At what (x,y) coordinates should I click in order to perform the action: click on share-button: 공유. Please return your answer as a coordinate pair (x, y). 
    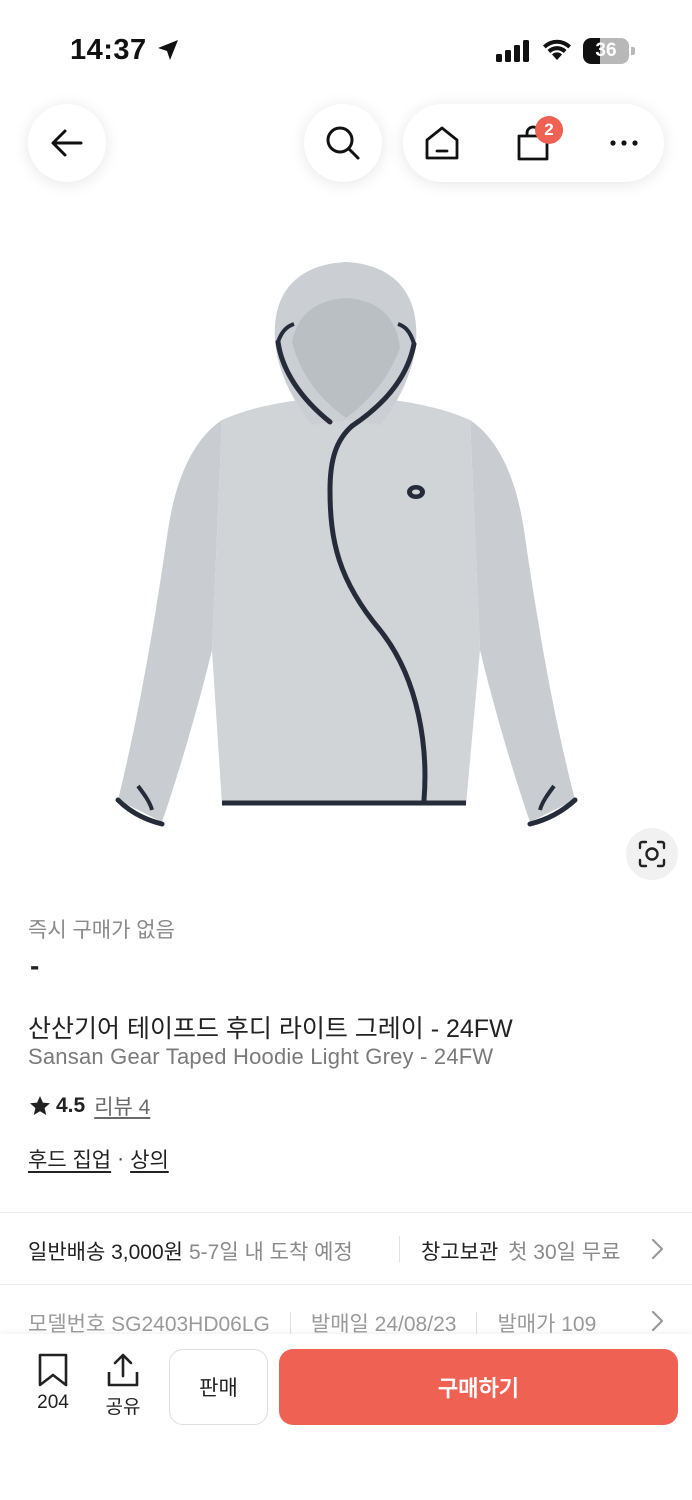
    Looking at the image, I should click on (123, 1385).